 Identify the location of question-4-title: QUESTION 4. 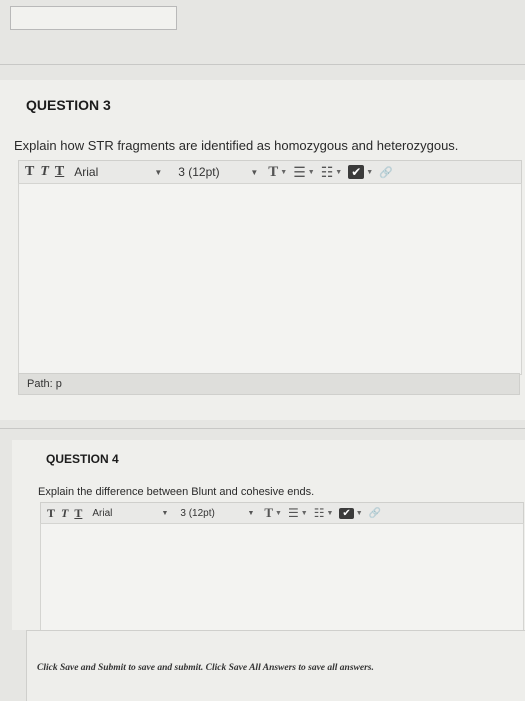
(82, 459).